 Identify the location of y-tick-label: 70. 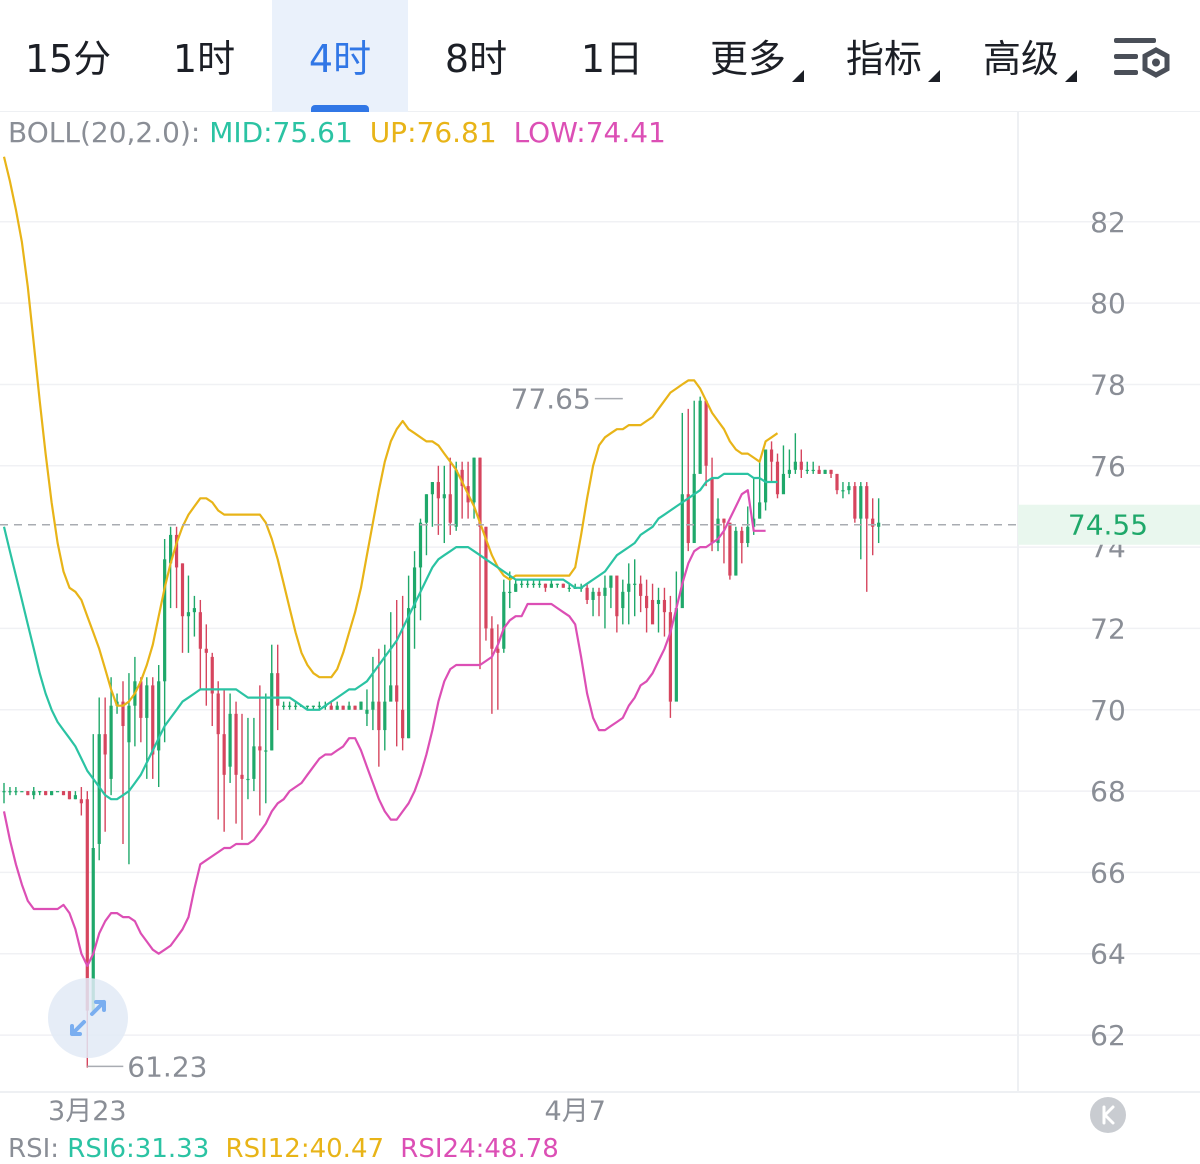
(1108, 710).